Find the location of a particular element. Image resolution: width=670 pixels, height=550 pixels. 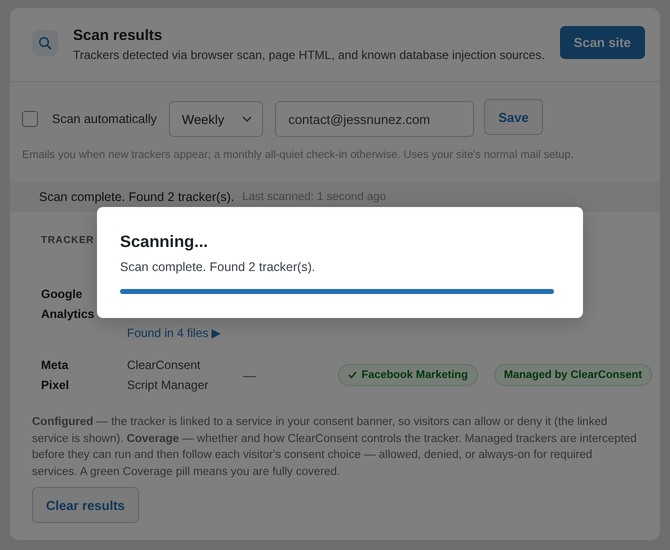

status-message: Scan complete. Found 2 tracker(s). is located at coordinates (136, 197).